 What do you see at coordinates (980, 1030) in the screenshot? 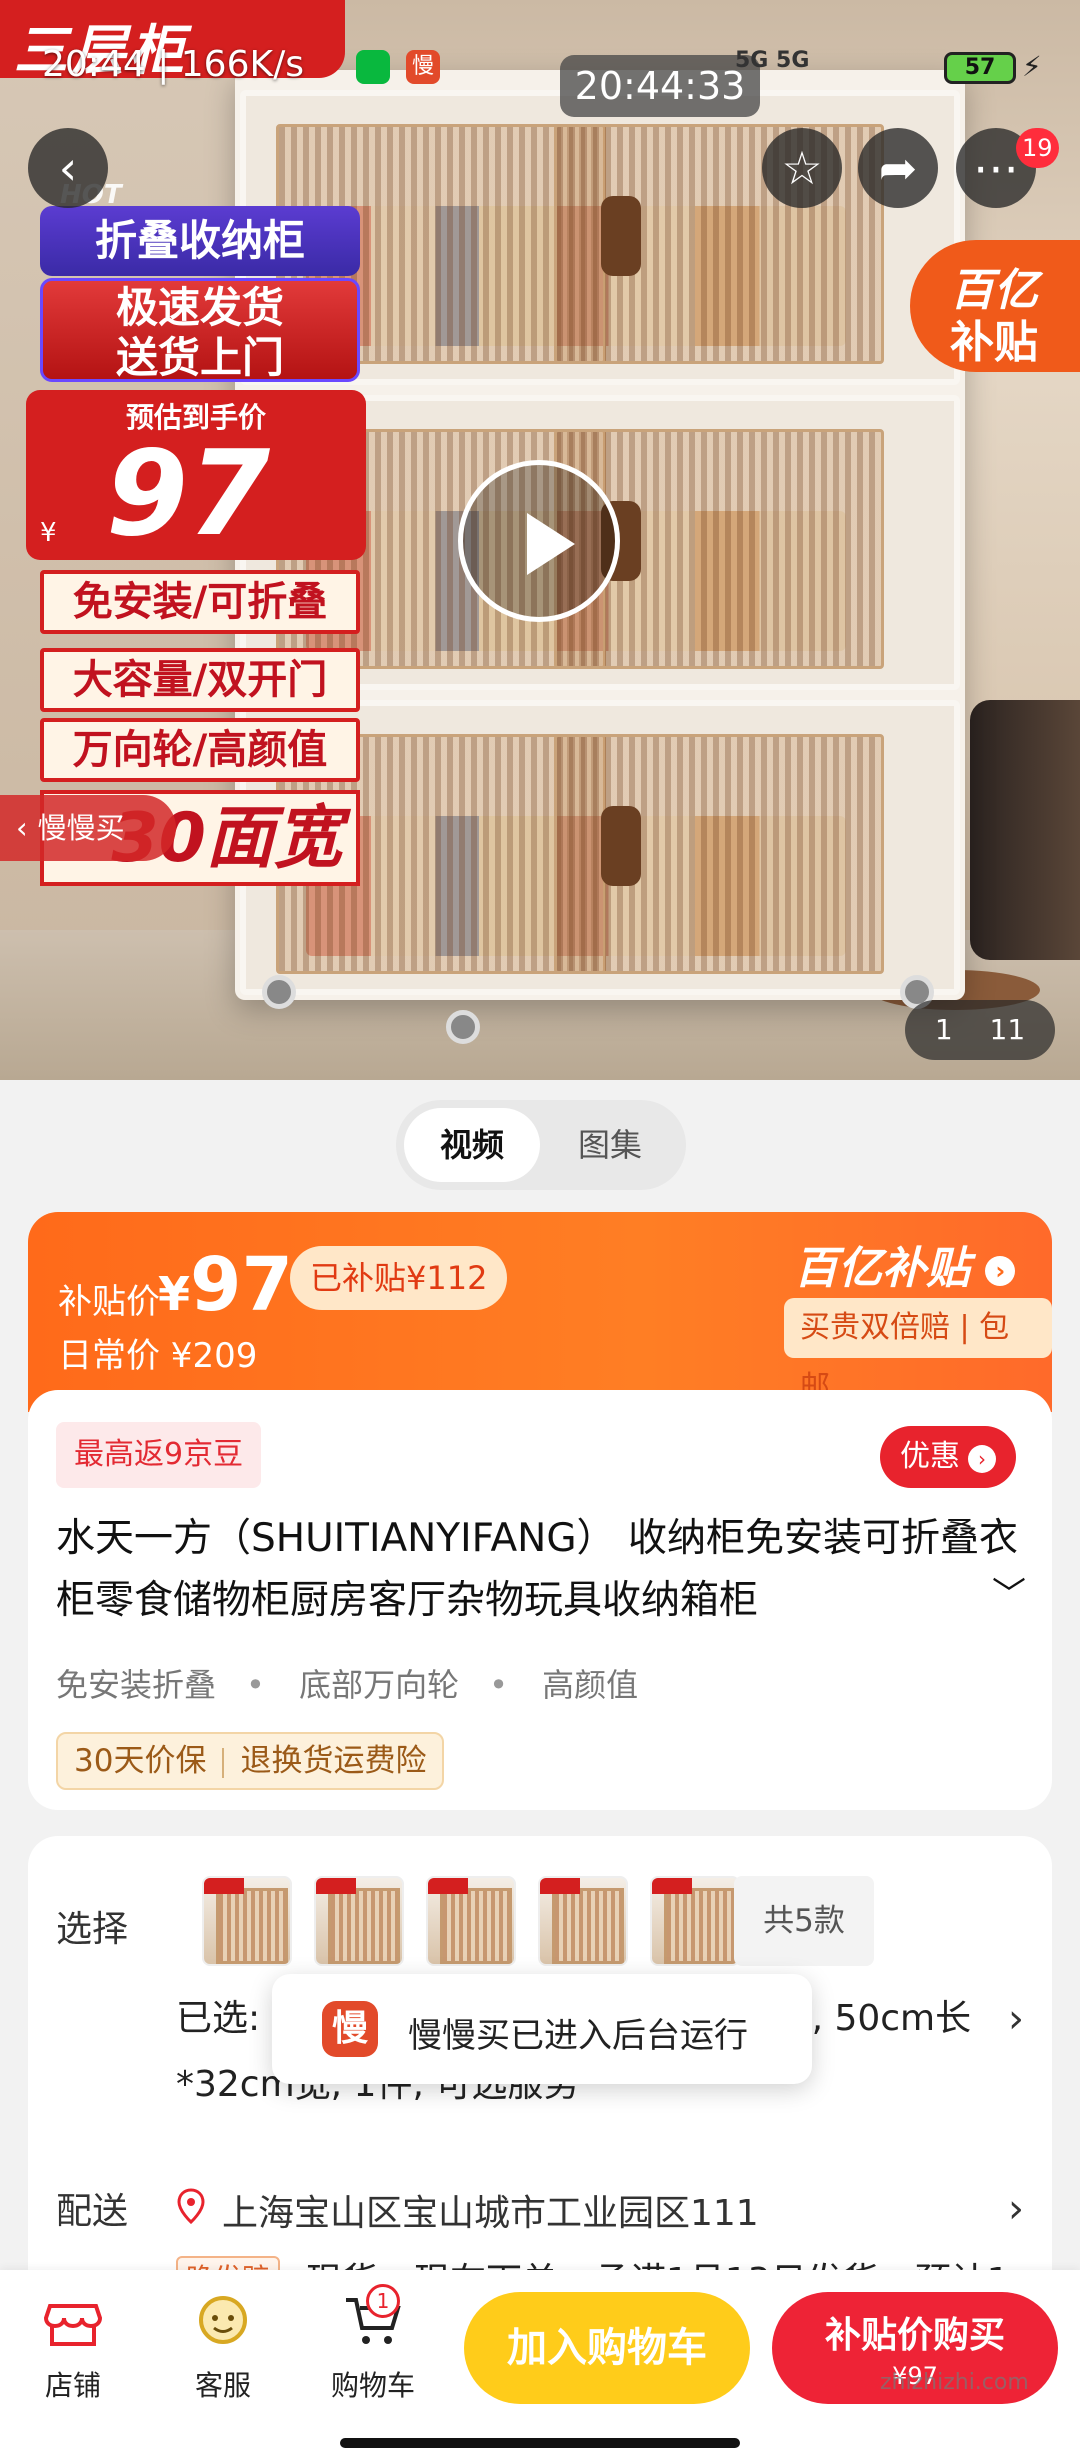
I see `image-counter: 1 11` at bounding box center [980, 1030].